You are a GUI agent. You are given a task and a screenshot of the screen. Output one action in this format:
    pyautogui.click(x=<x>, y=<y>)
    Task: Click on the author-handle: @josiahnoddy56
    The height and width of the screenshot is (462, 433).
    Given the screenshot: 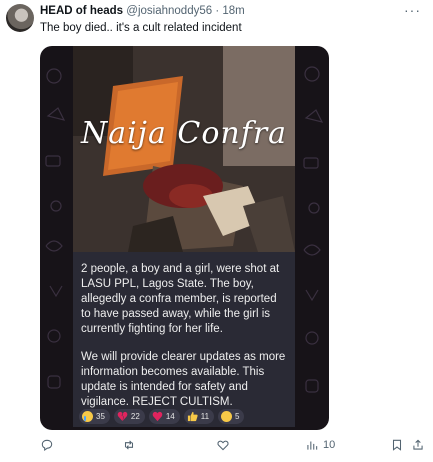 What is the action you would take?
    pyautogui.click(x=169, y=11)
    